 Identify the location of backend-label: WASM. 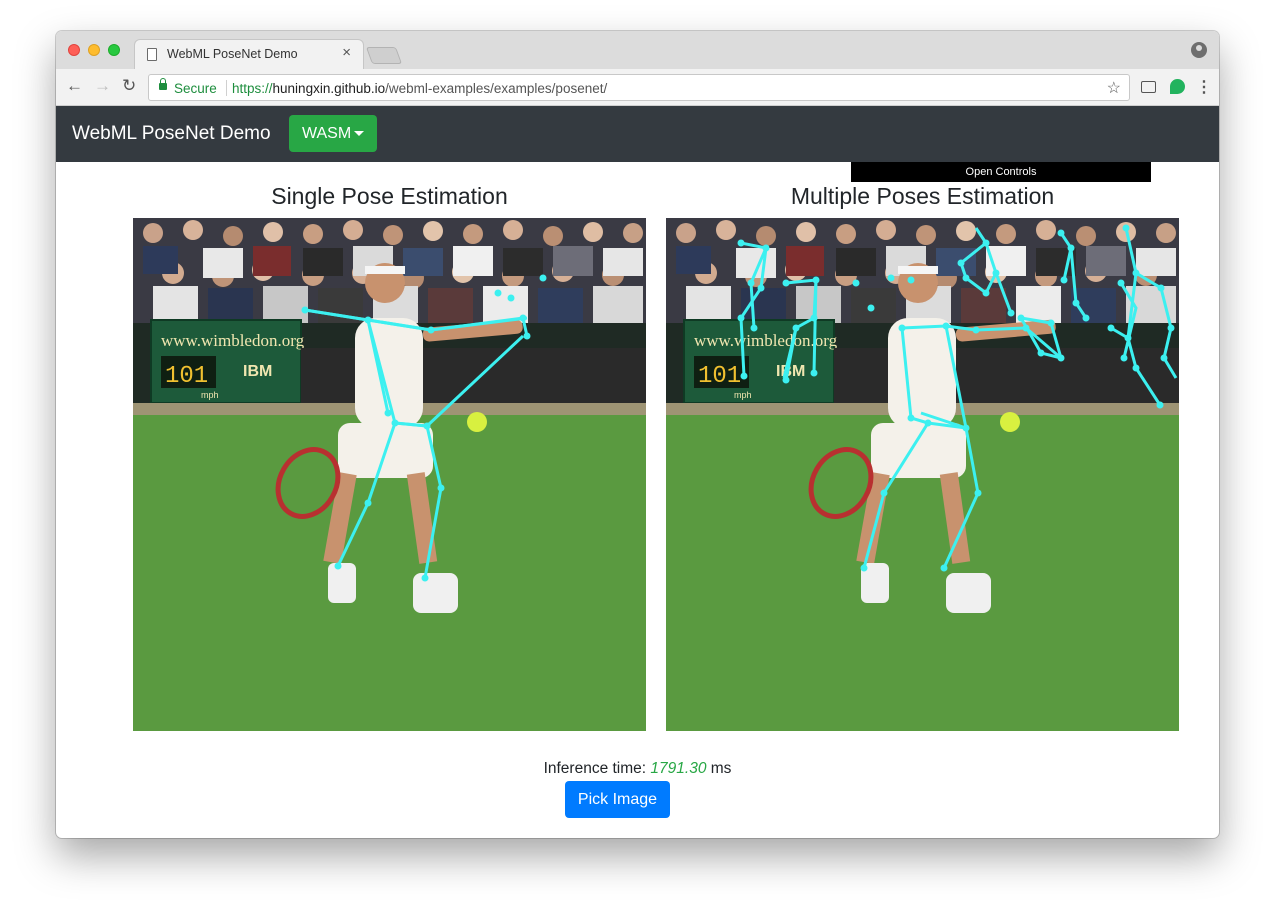
(327, 133).